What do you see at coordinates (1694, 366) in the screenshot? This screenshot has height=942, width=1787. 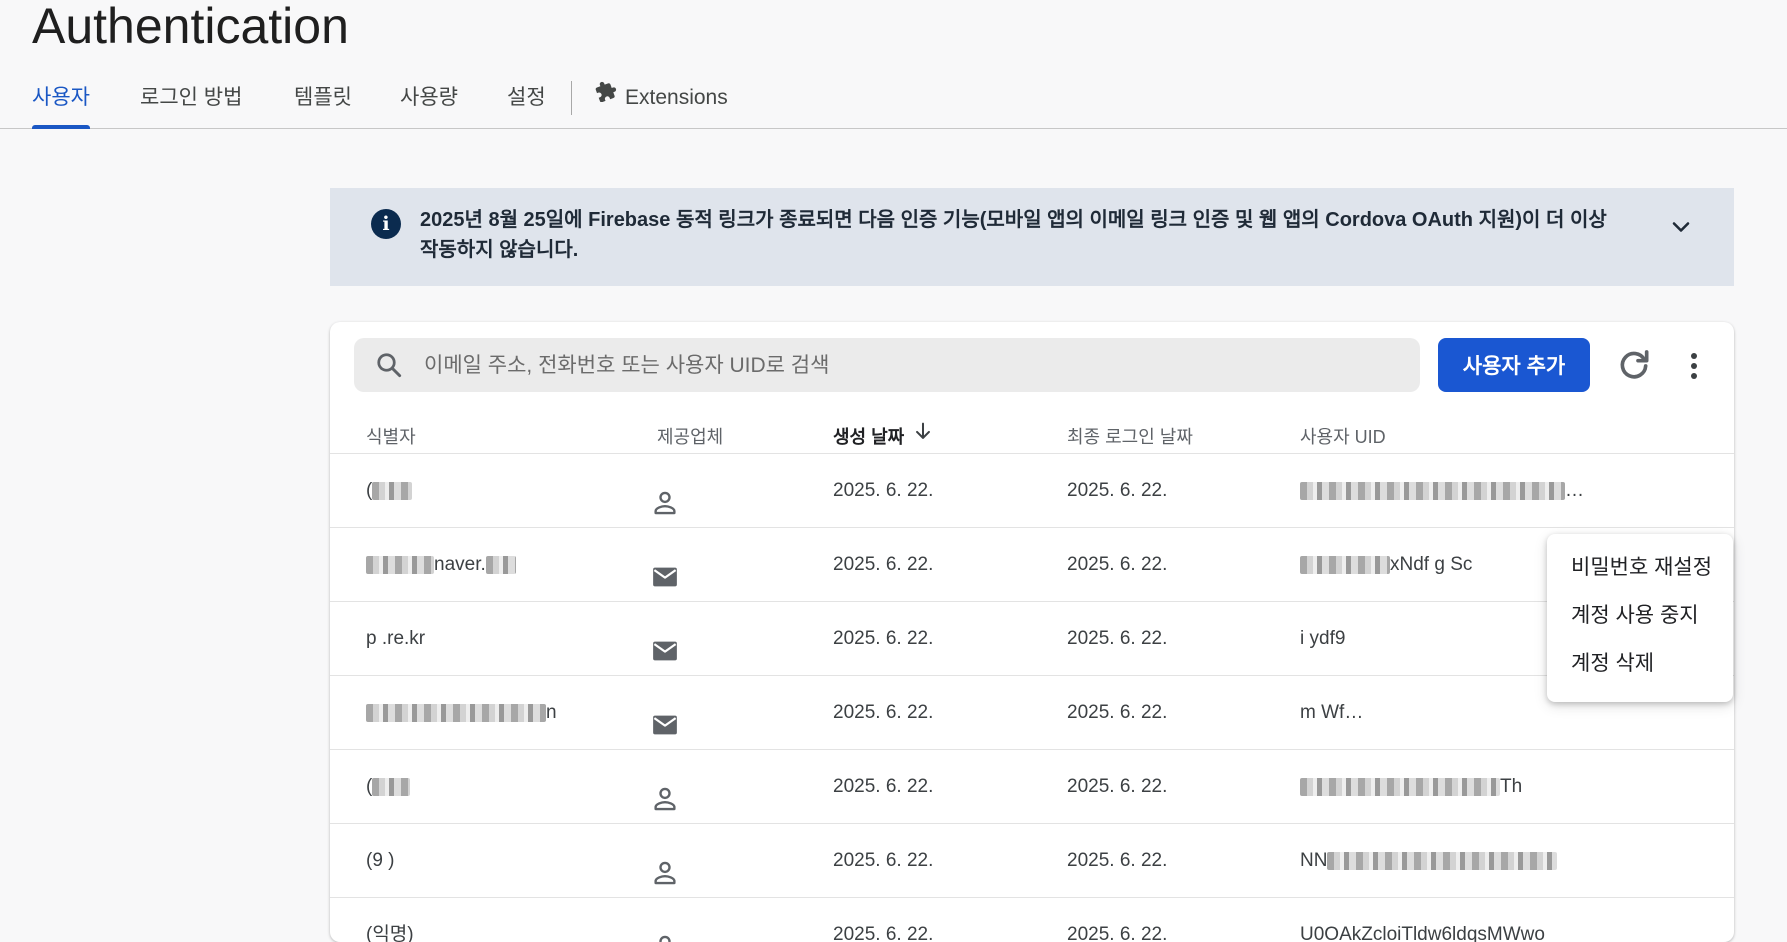 I see `more-vert-icon` at bounding box center [1694, 366].